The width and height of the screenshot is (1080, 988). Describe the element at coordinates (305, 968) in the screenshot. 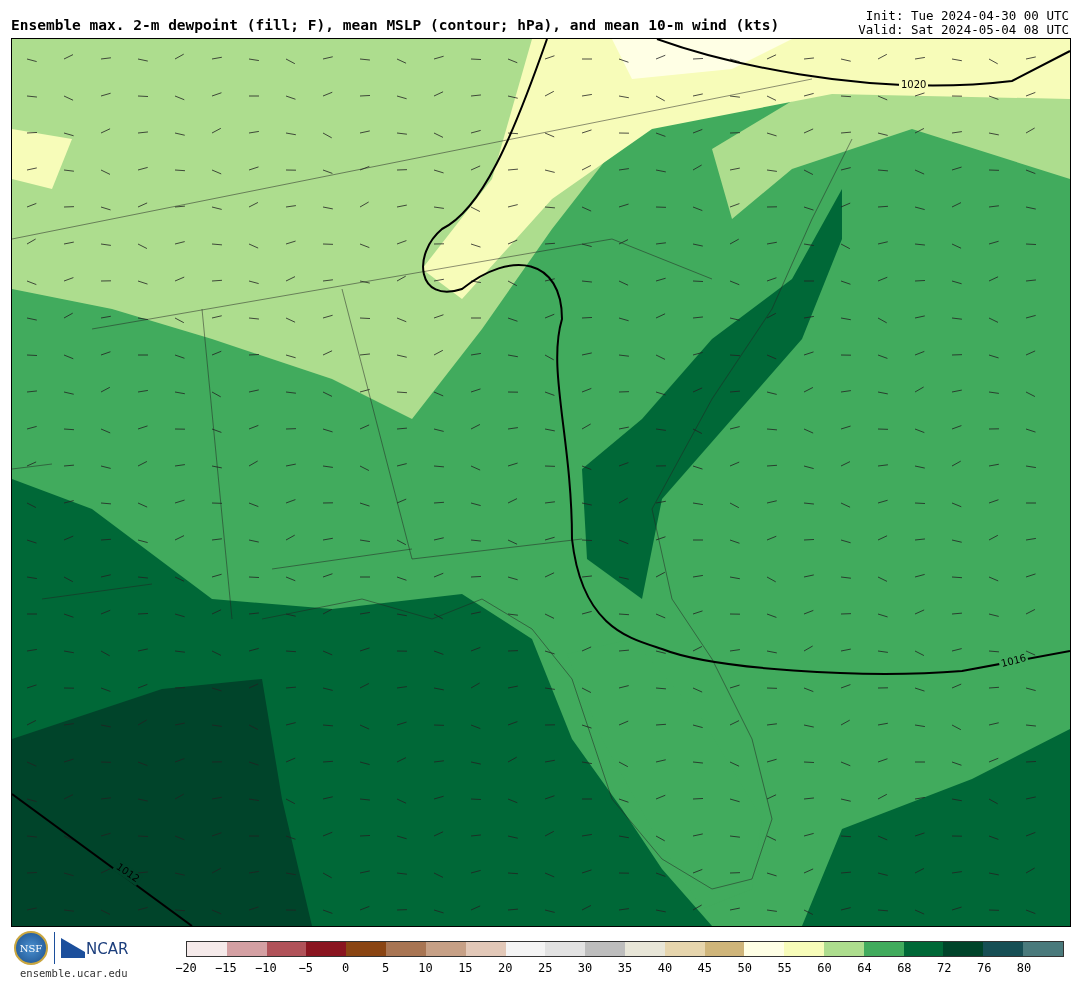

I see `tick-label: −5` at that location.